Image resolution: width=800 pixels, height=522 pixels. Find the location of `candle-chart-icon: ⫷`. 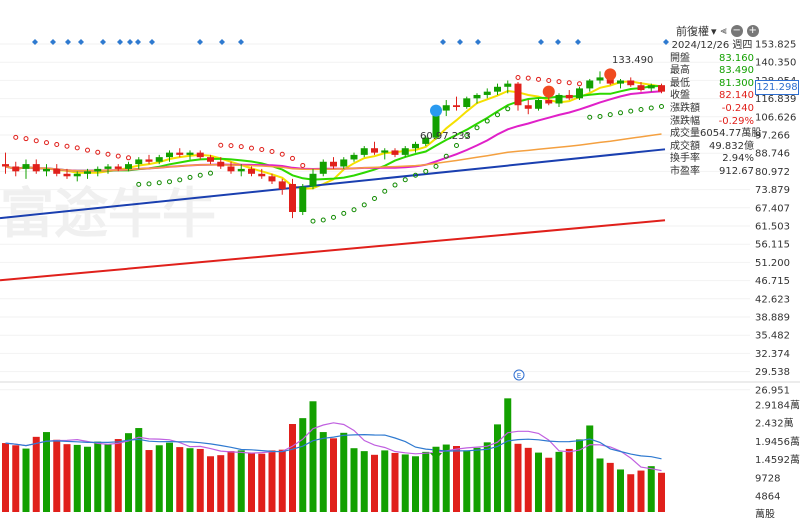

candle-chart-icon: ⫷ is located at coordinates (724, 31).